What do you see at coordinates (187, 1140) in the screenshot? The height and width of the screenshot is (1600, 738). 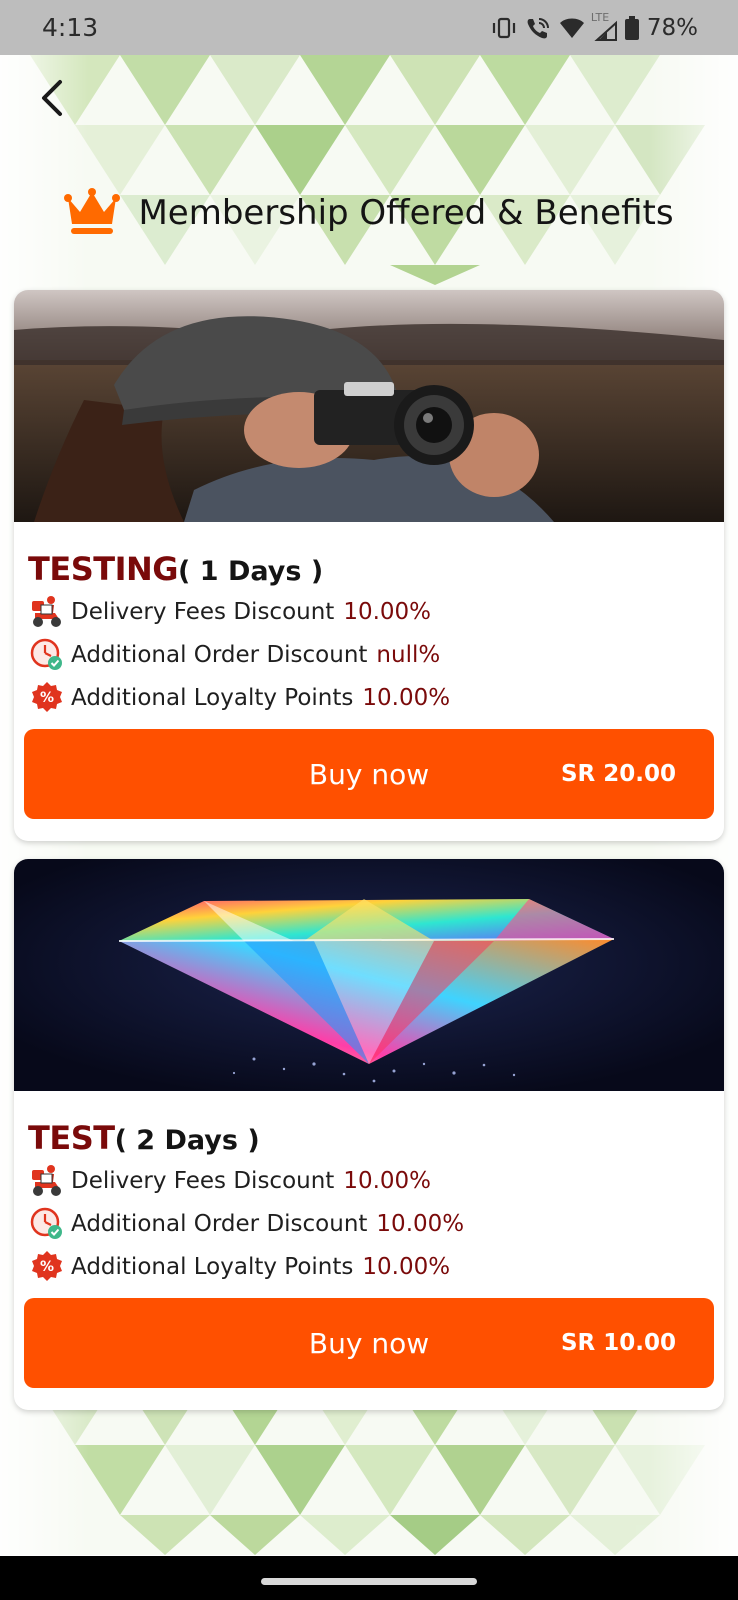 I see `plan-duration: ( 2 Days )` at bounding box center [187, 1140].